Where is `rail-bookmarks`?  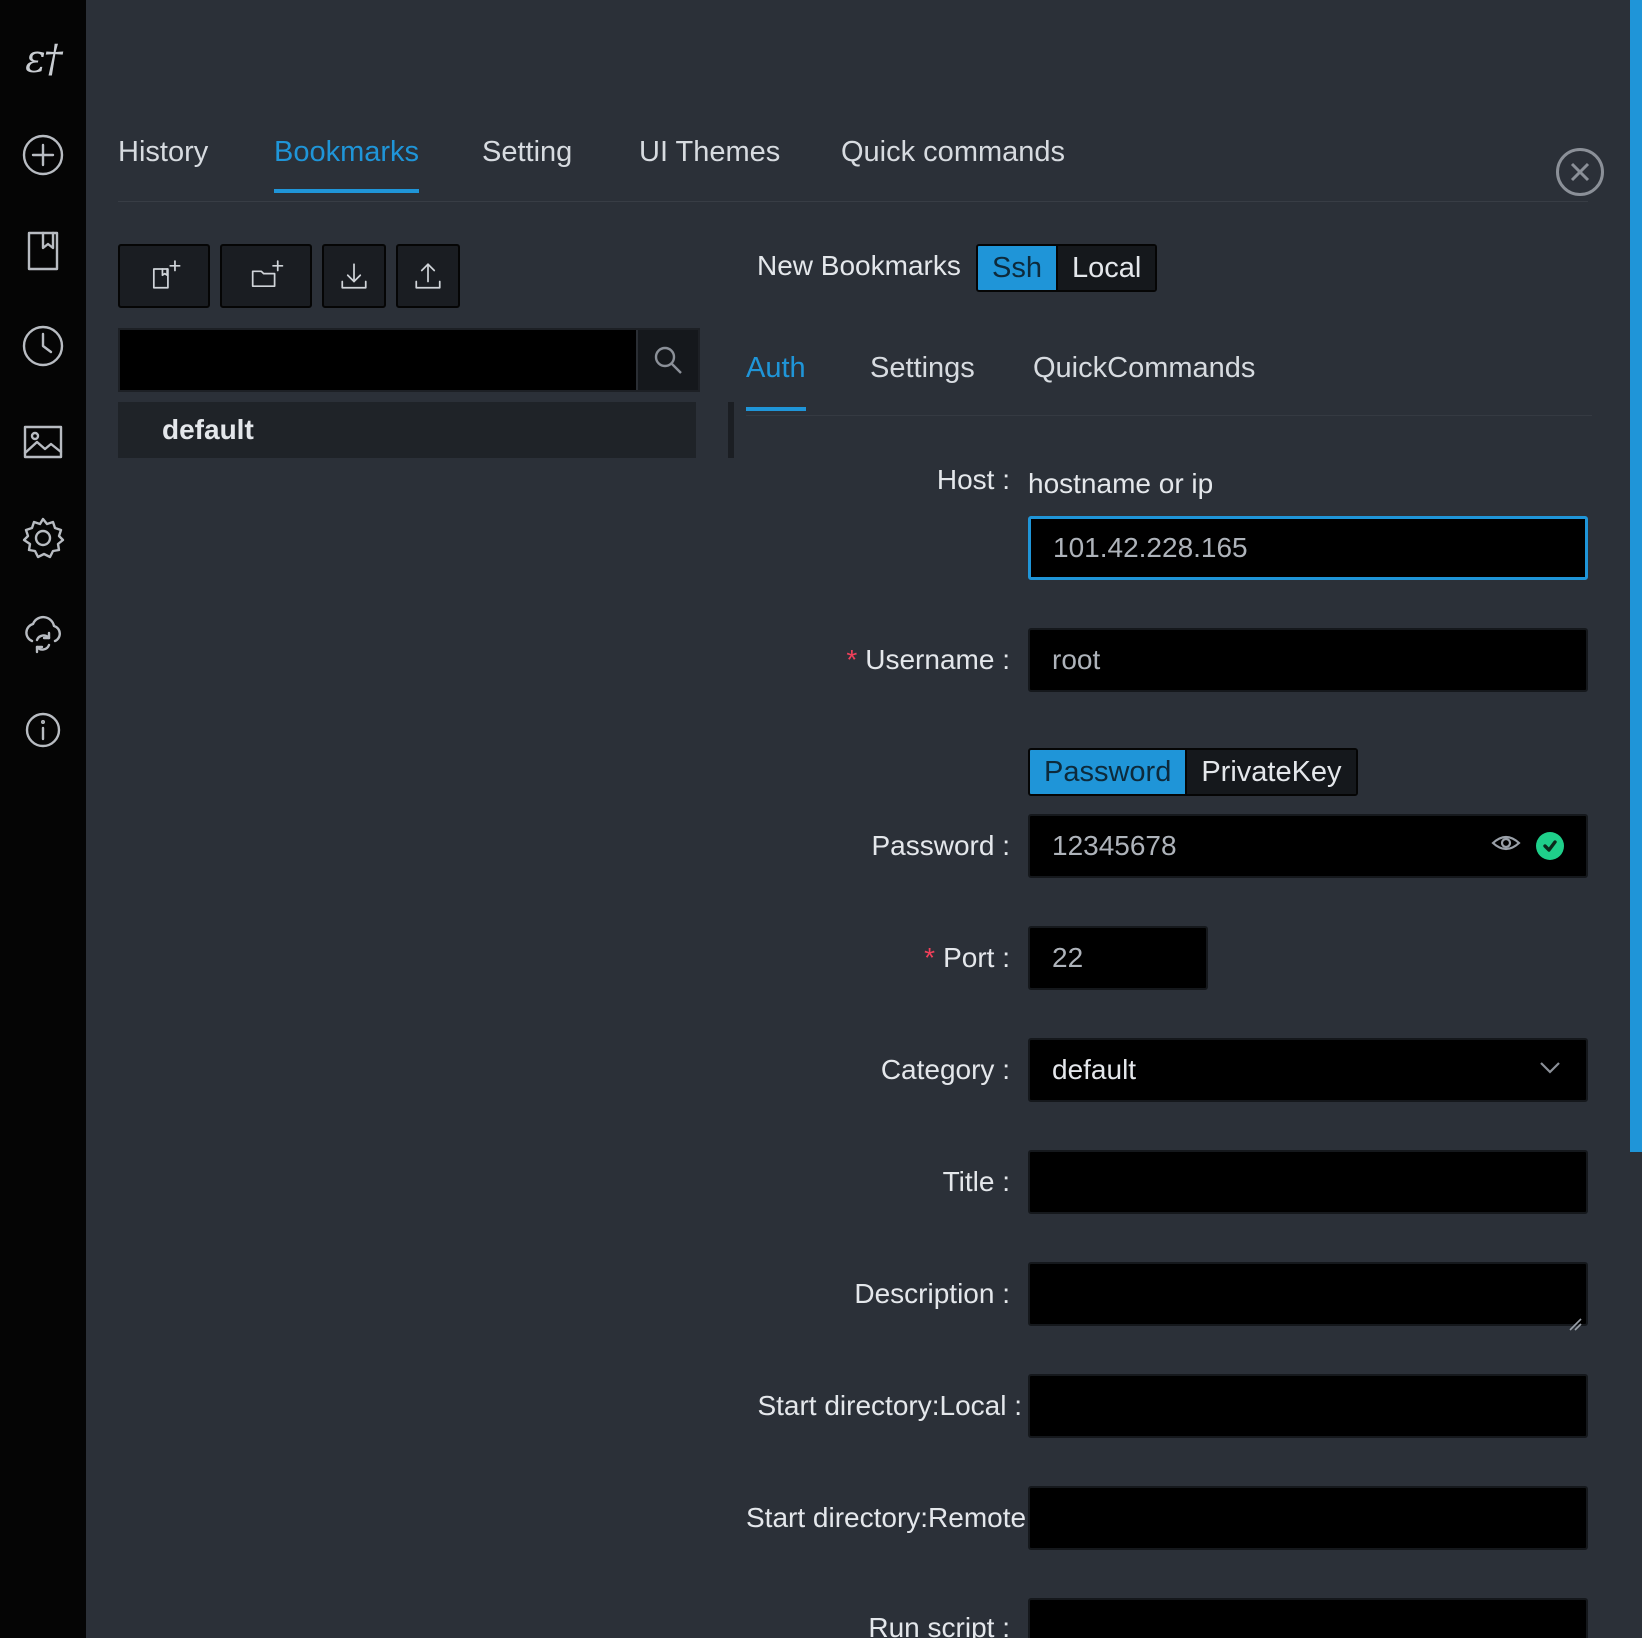 rail-bookmarks is located at coordinates (43, 251).